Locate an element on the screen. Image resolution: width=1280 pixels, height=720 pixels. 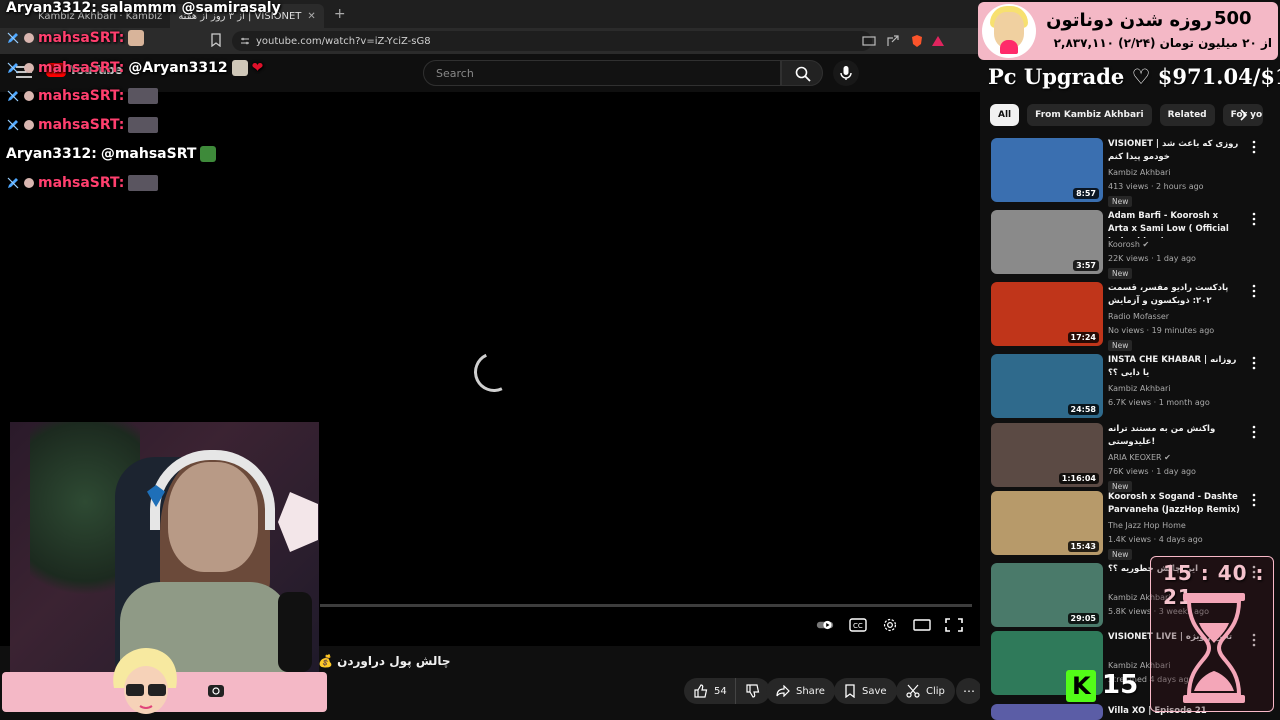
video-duration: 17:24 is located at coordinates (1083, 337).